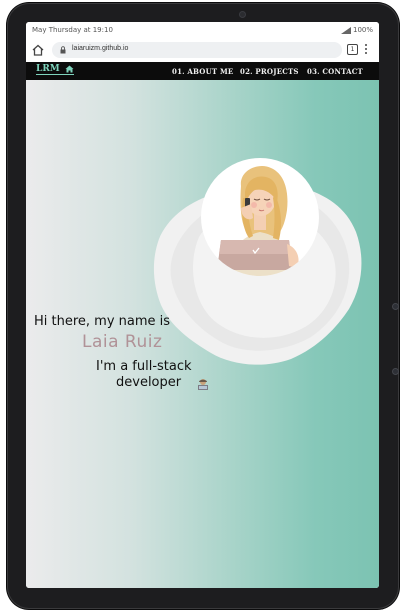 The height and width of the screenshot is (614, 406). I want to click on side-button-top, so click(395, 306).